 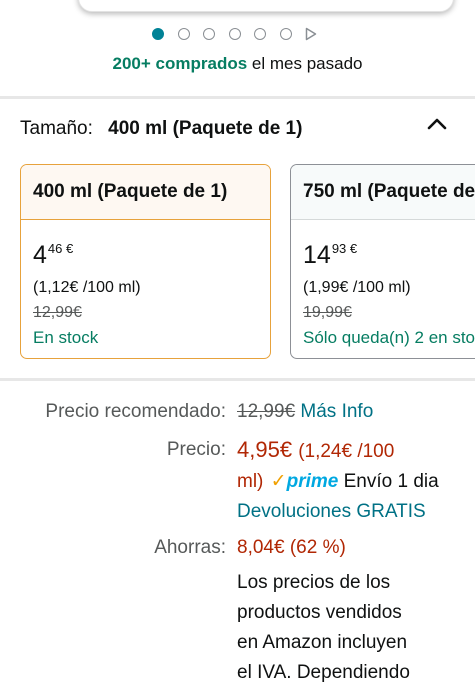 What do you see at coordinates (145, 192) in the screenshot?
I see `size-option-title: 400 ml (Paquete de 1)` at bounding box center [145, 192].